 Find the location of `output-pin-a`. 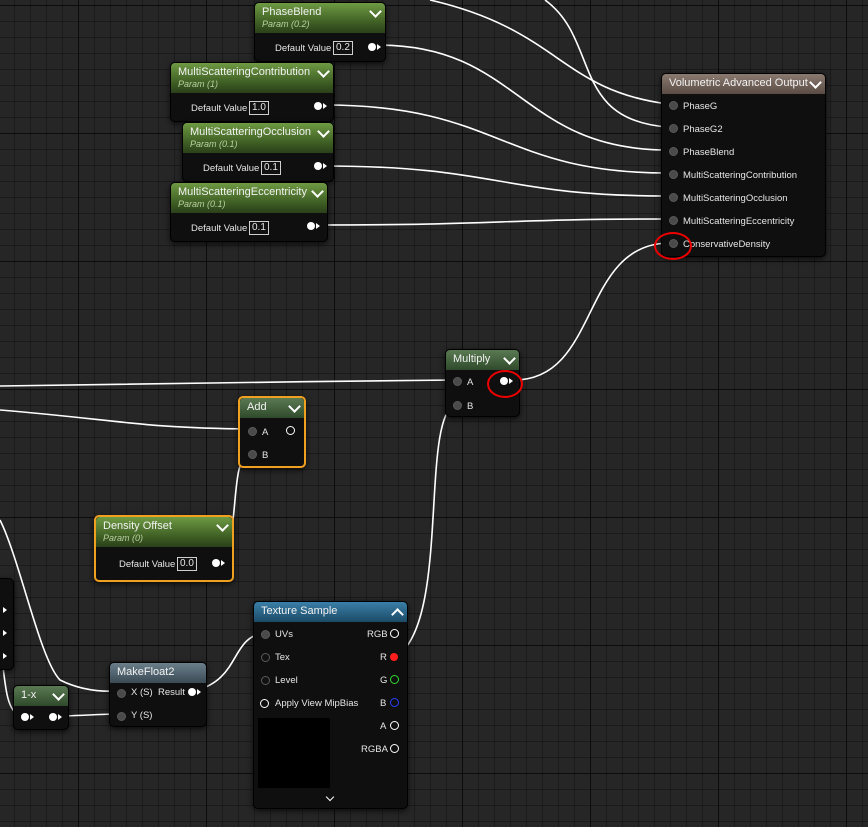

output-pin-a is located at coordinates (394, 725).